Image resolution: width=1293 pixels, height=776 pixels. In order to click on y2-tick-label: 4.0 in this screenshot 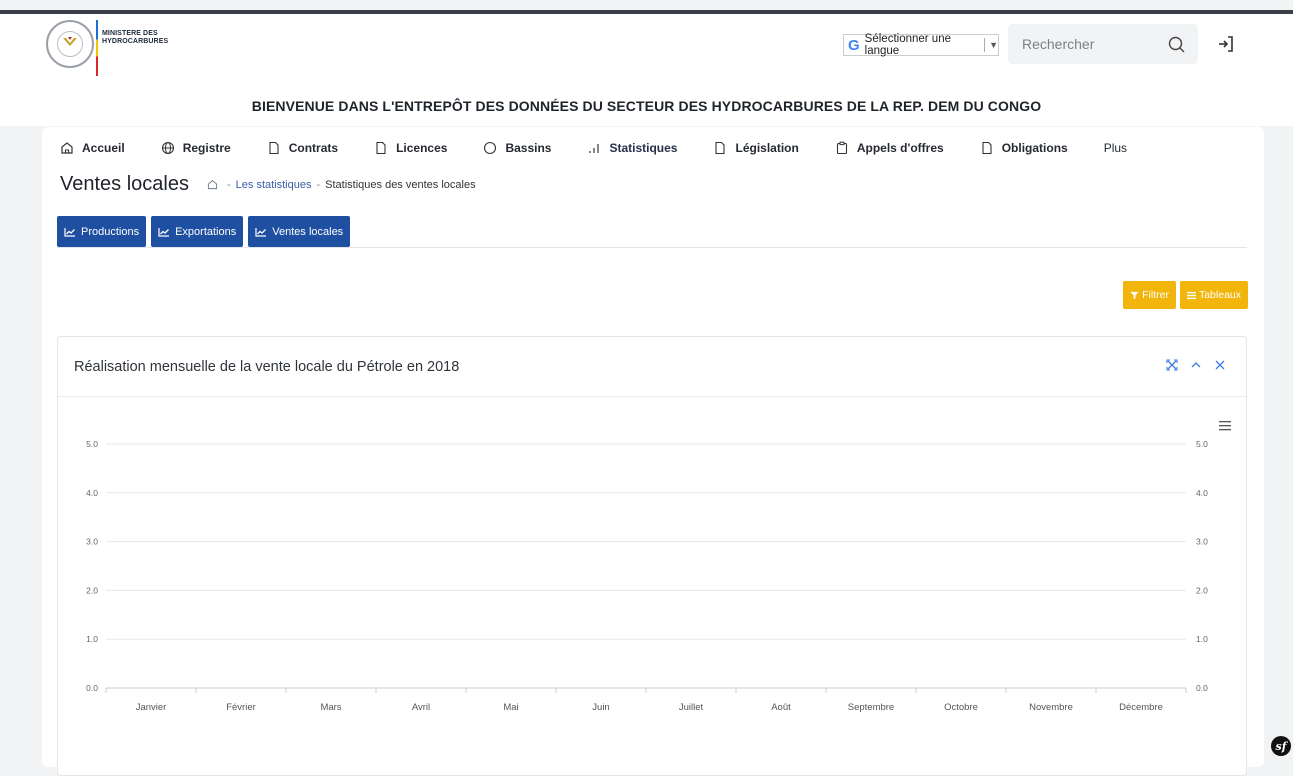, I will do `click(1202, 493)`.